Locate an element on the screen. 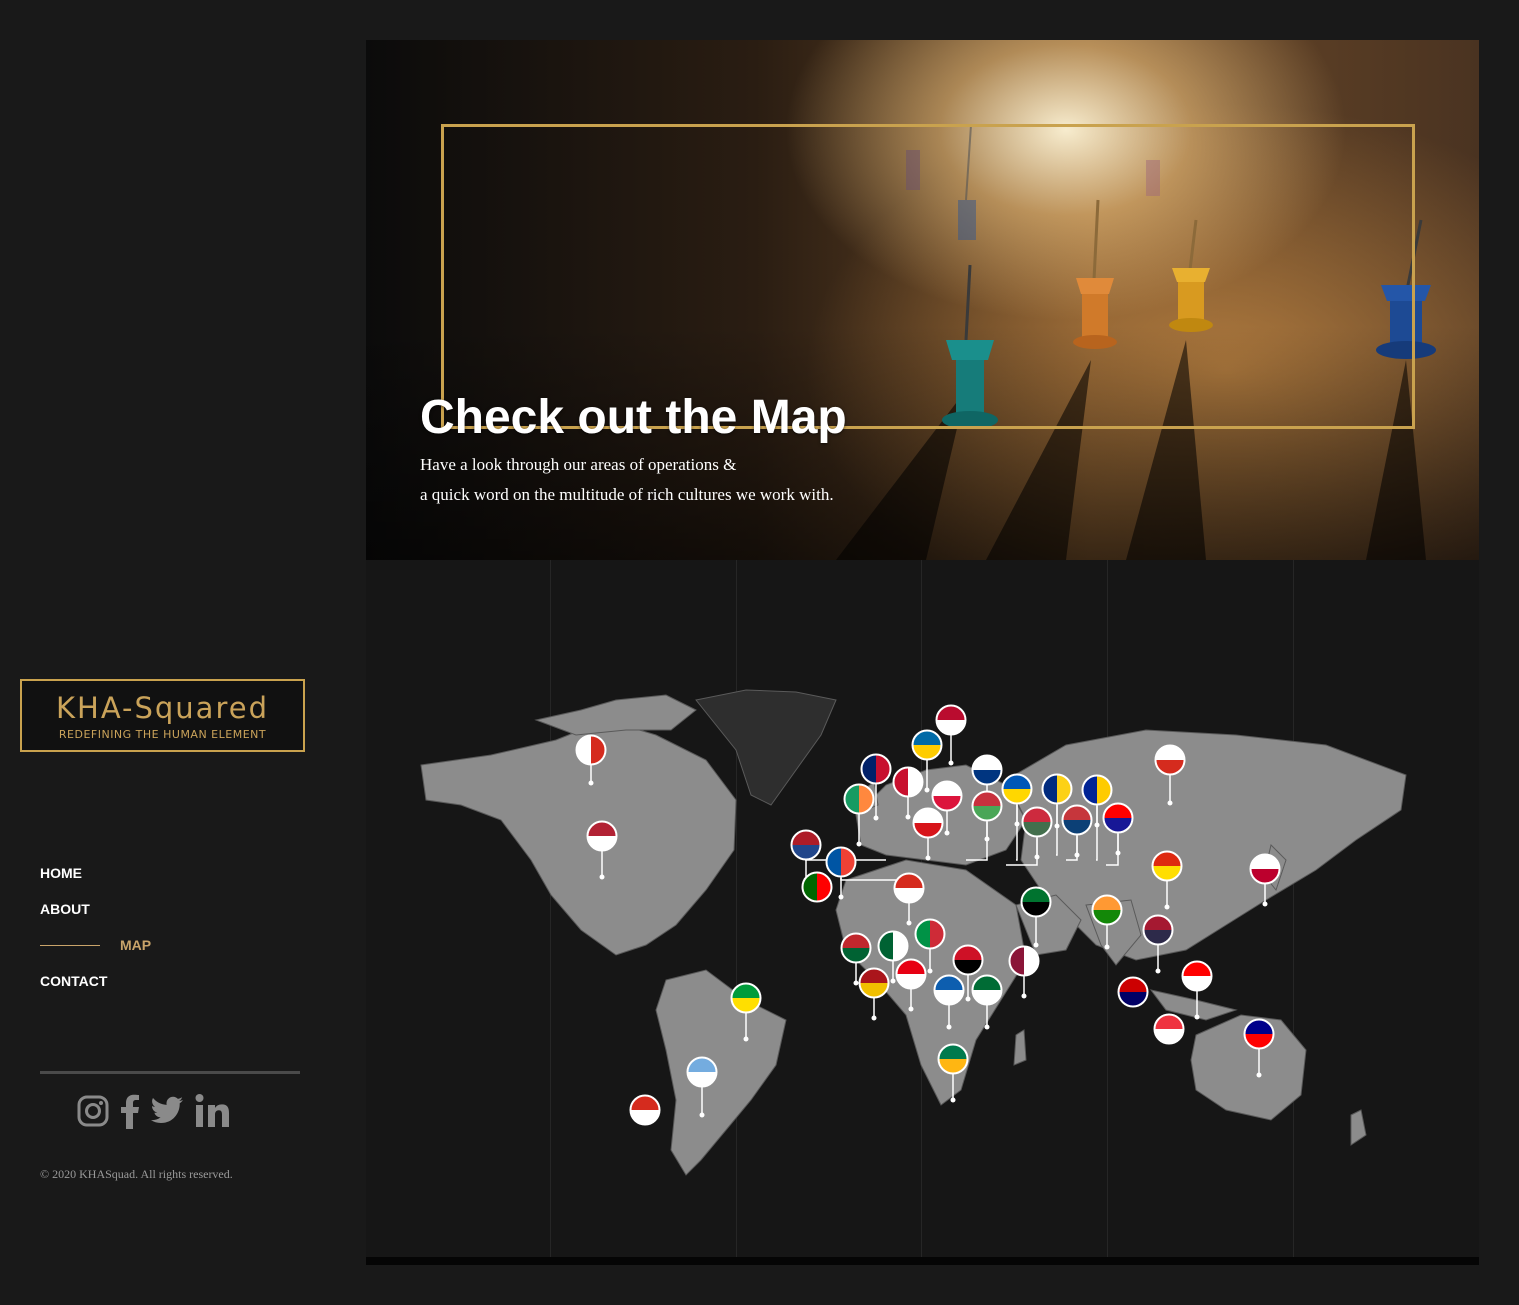 The image size is (1519, 1305). logo-wordmark: KHA-Squared is located at coordinates (162, 708).